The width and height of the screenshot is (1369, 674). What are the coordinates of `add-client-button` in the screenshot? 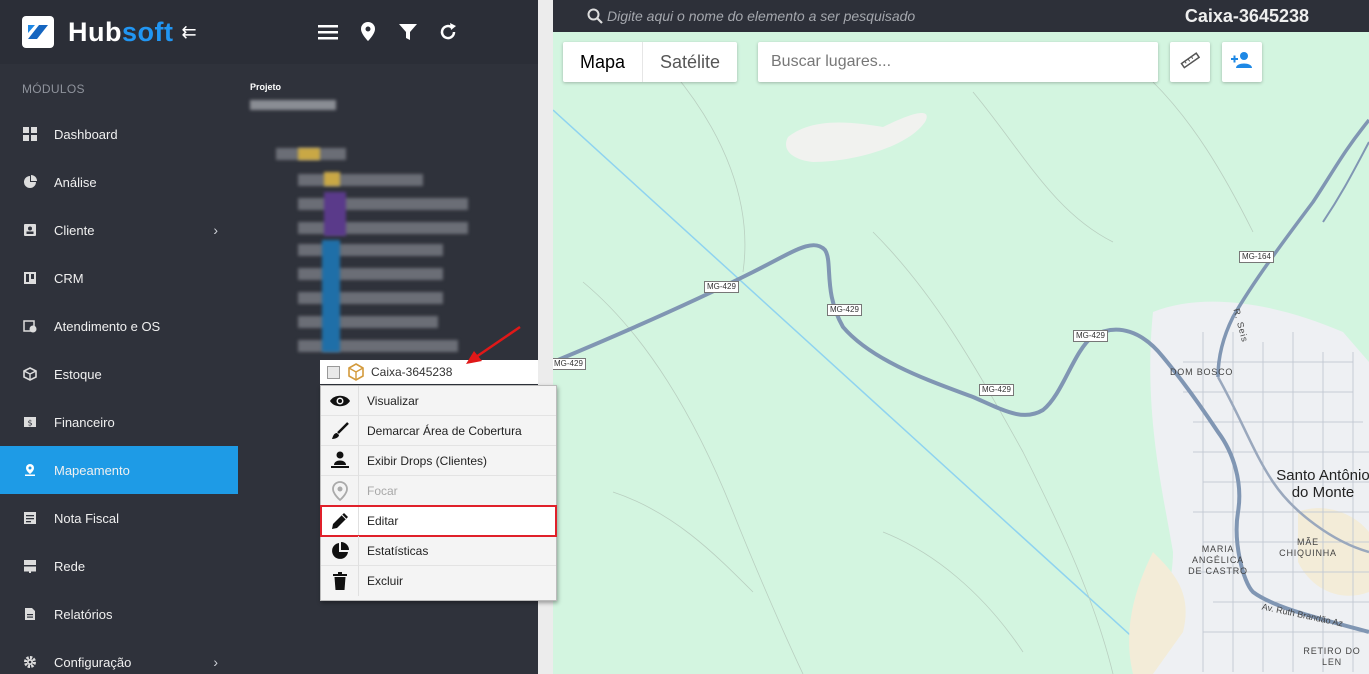 It's located at (1242, 62).